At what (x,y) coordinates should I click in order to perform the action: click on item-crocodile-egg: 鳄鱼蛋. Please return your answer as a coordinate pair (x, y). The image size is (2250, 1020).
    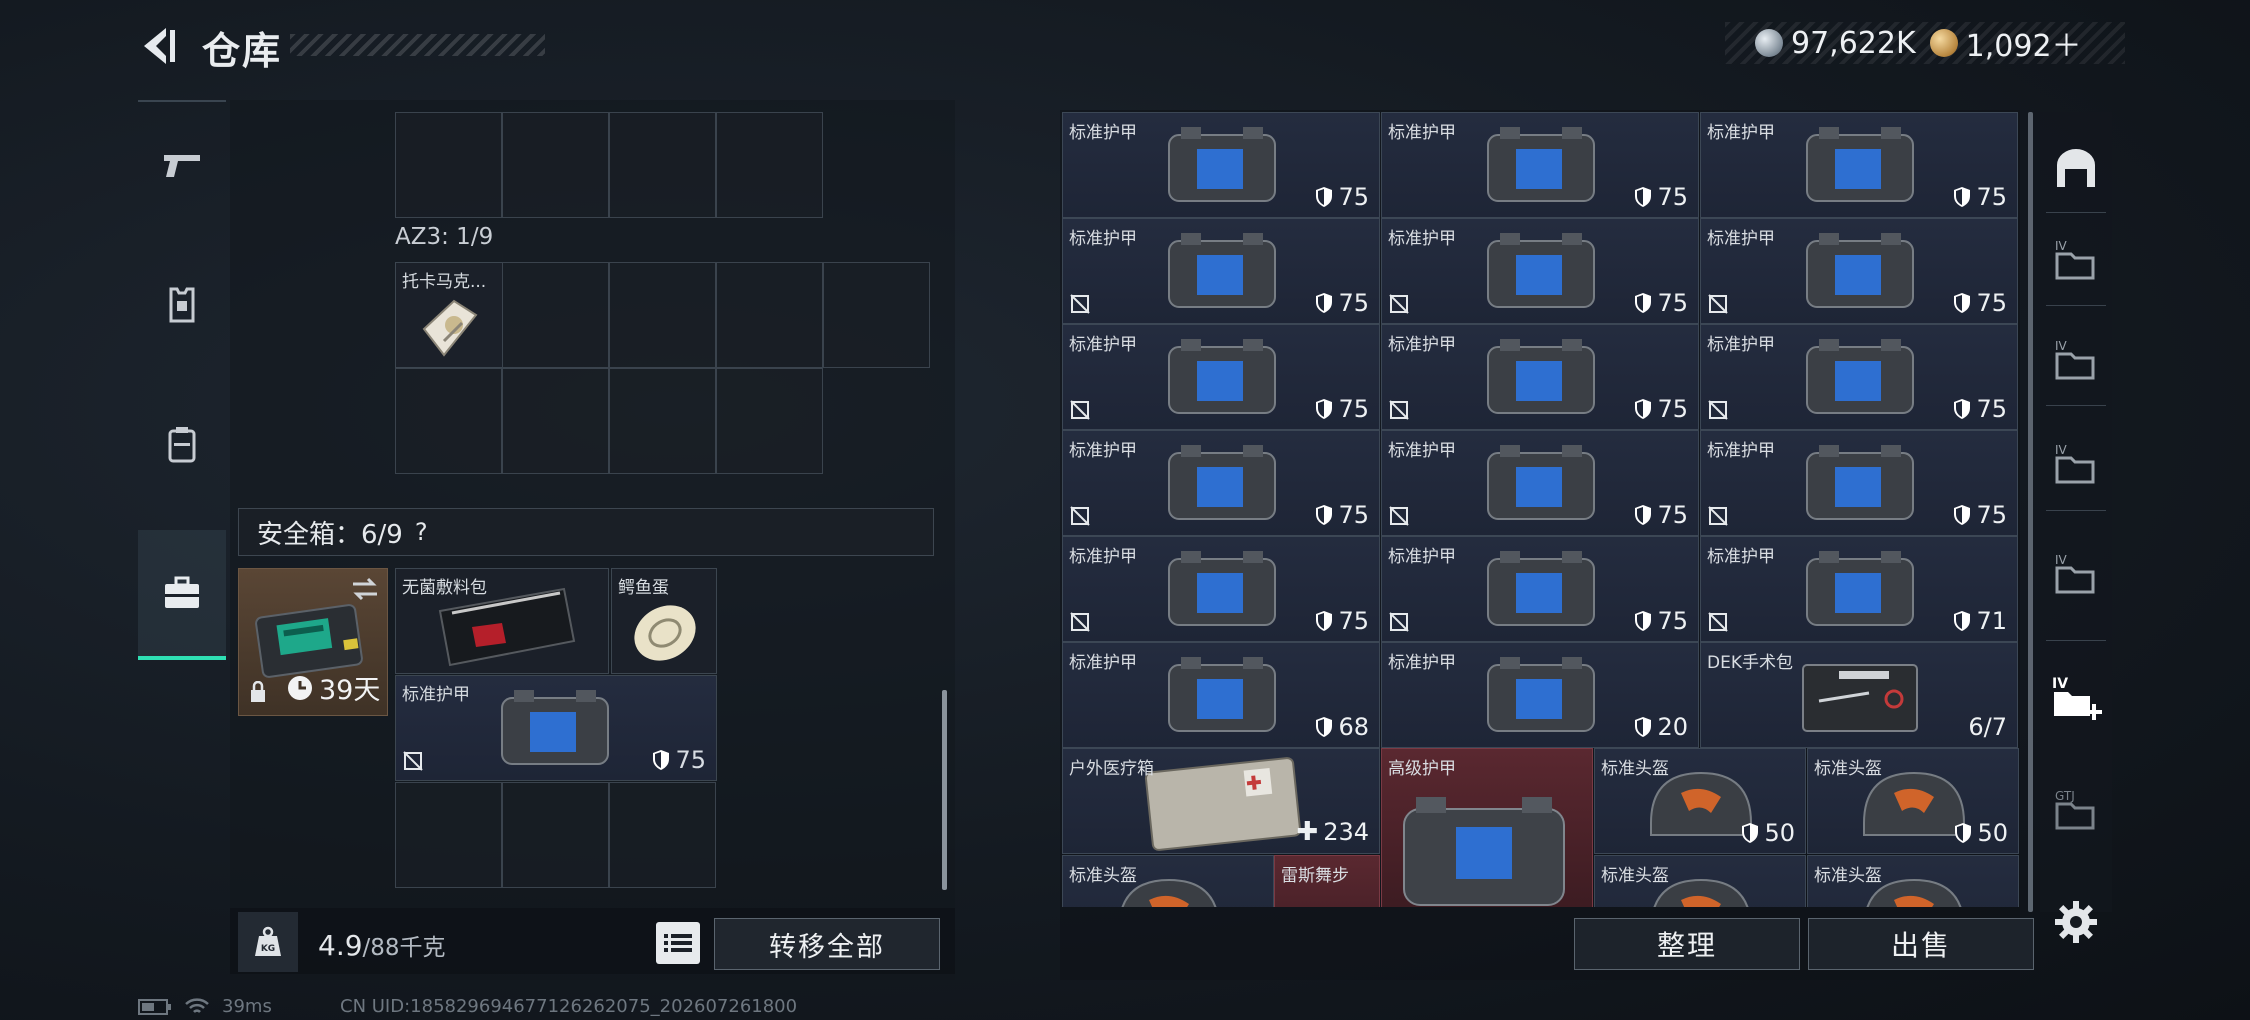
    Looking at the image, I should click on (664, 621).